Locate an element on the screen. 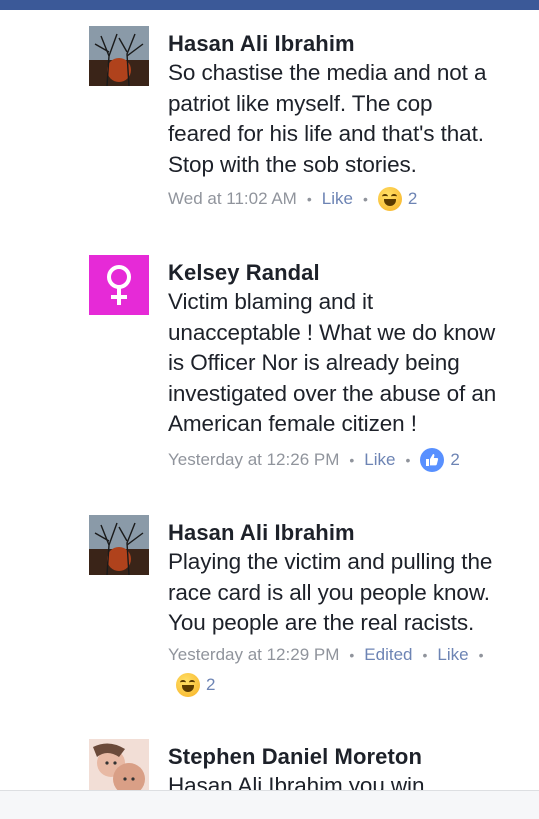 The height and width of the screenshot is (819, 539). comment-author: Stephen Daniel Moreton is located at coordinates (295, 757).